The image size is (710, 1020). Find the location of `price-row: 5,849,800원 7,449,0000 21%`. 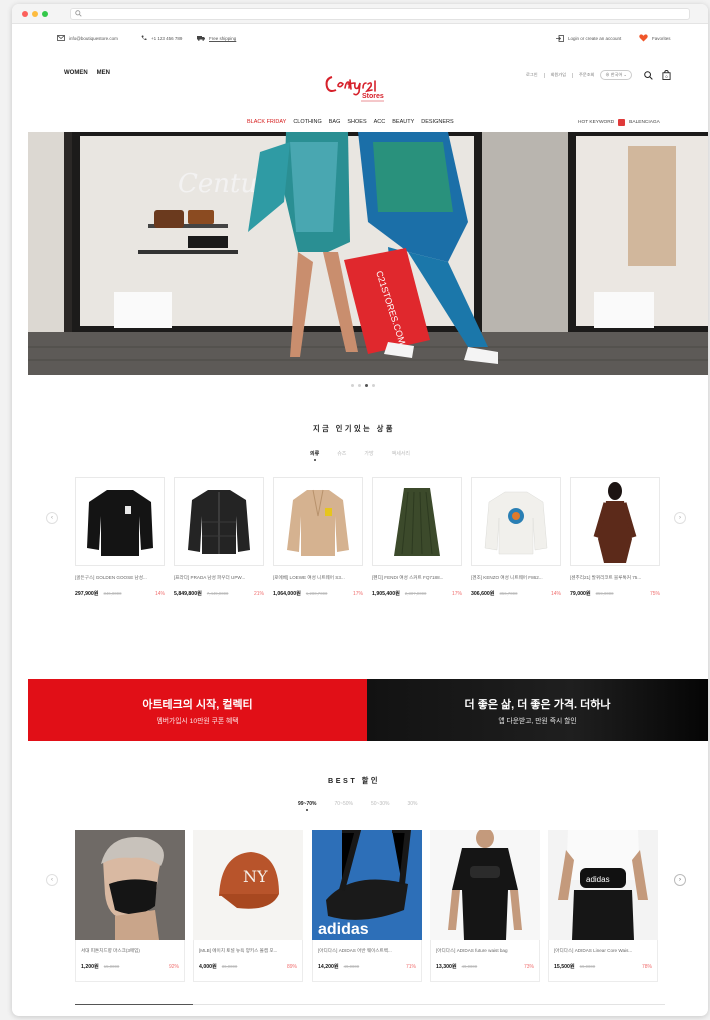

price-row: 5,849,800원 7,449,0000 21% is located at coordinates (219, 594).